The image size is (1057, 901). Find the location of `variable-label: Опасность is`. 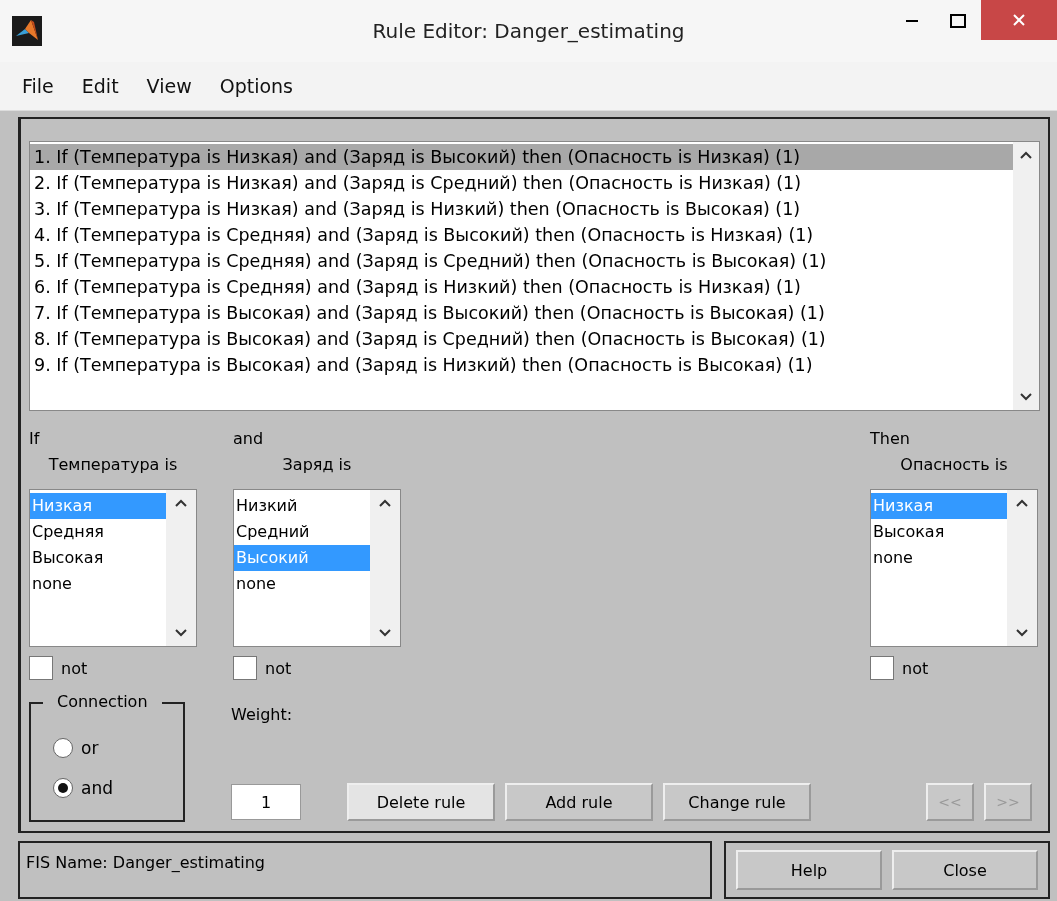

variable-label: Опасность is is located at coordinates (954, 465).